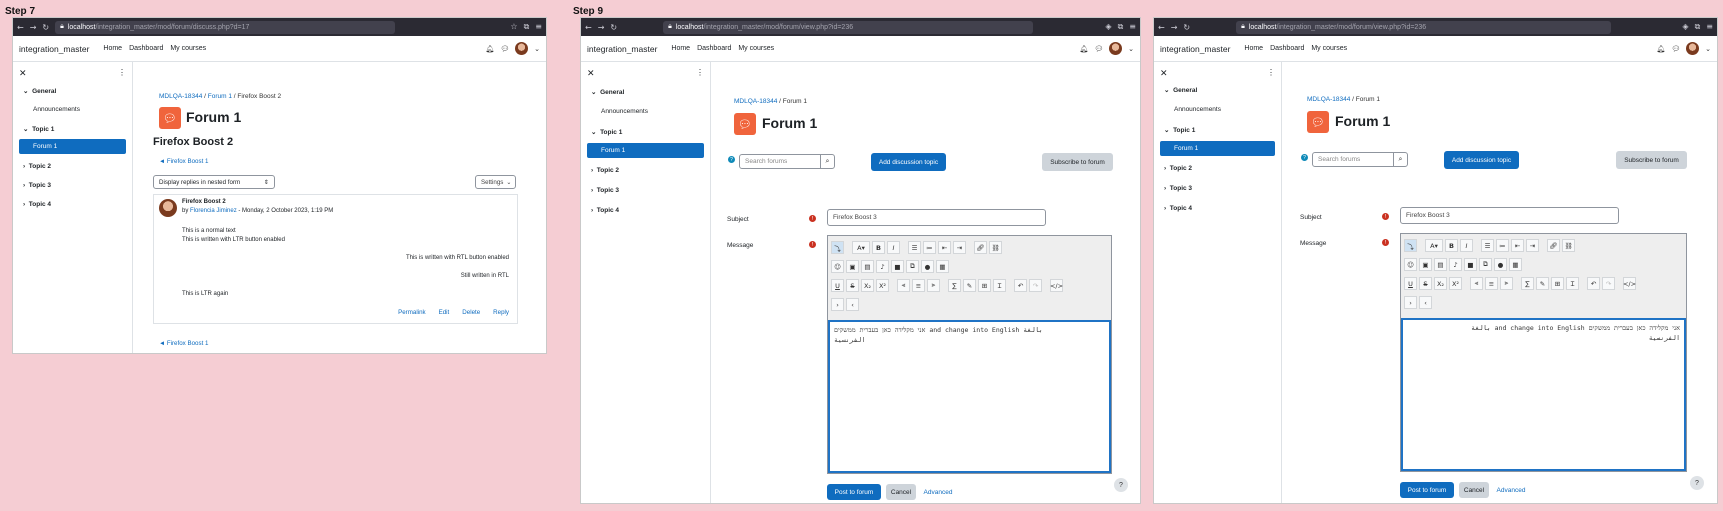 This screenshot has height=511, width=1723. What do you see at coordinates (213, 211) in the screenshot?
I see `author-link: Florencia Jiminez` at bounding box center [213, 211].